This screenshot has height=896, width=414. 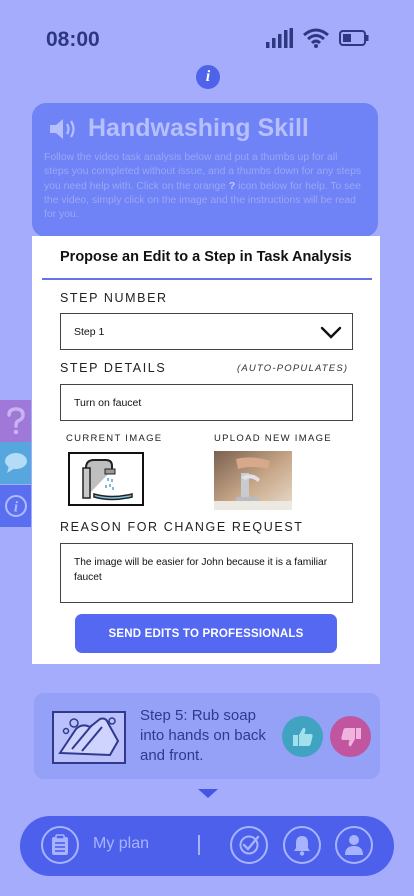 What do you see at coordinates (208, 793) in the screenshot?
I see `expand-caret-icon` at bounding box center [208, 793].